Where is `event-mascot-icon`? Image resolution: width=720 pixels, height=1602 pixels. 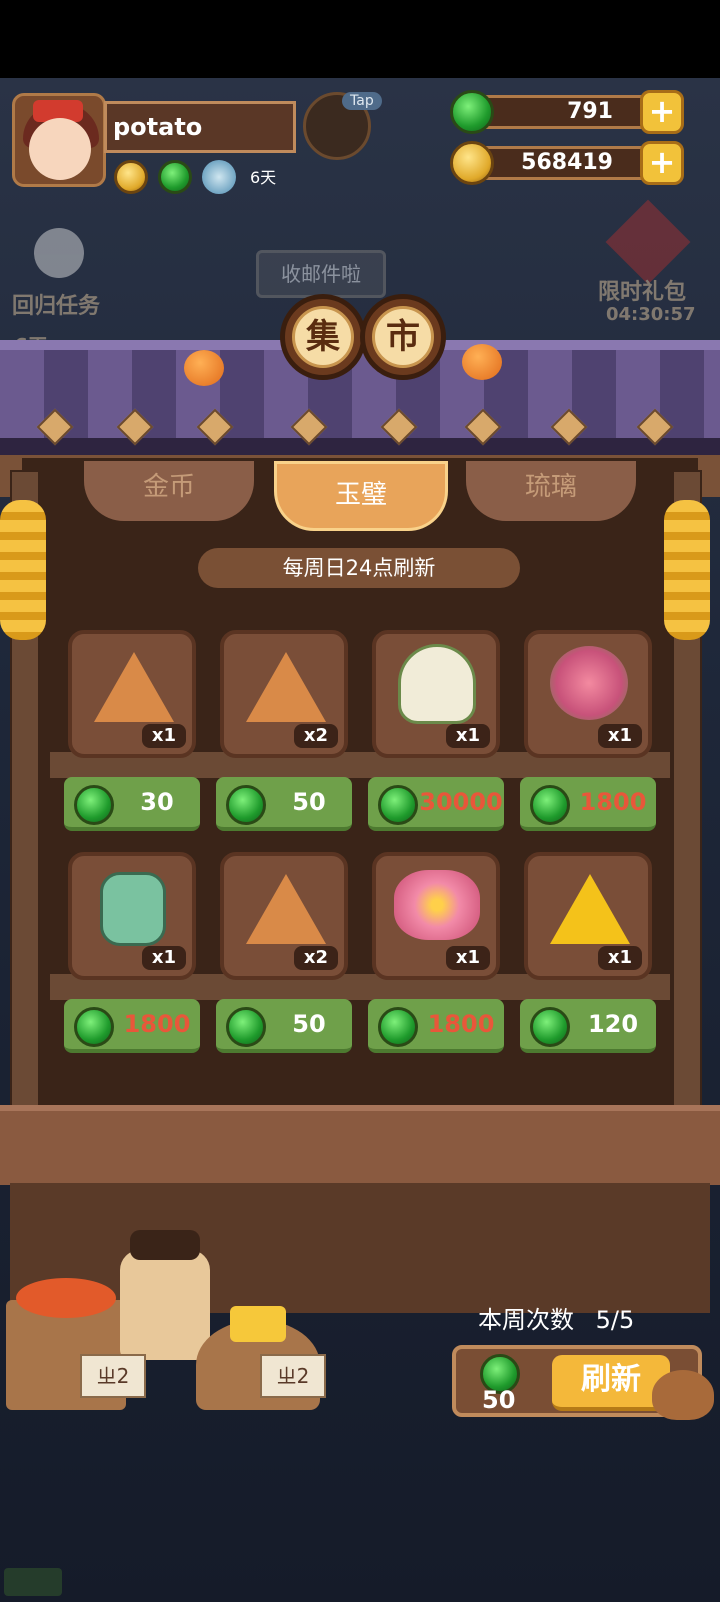 event-mascot-icon is located at coordinates (59, 253).